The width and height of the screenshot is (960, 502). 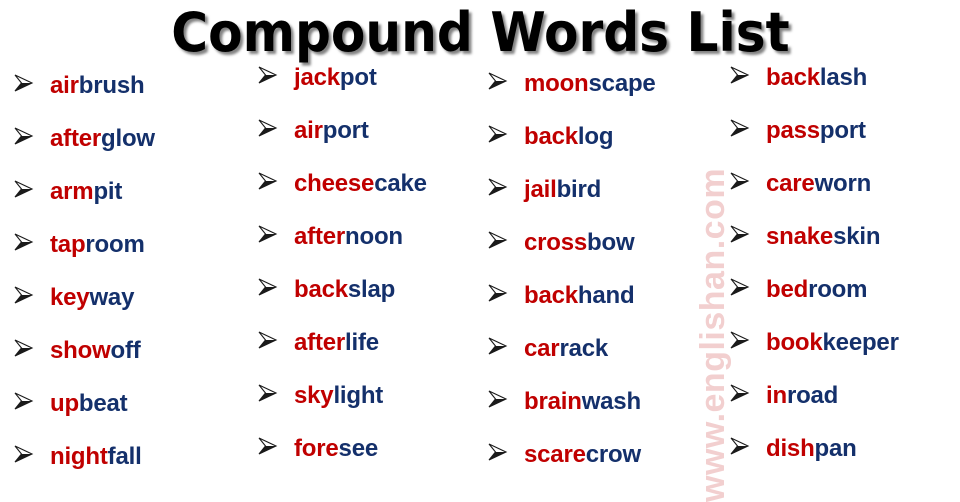 What do you see at coordinates (790, 183) in the screenshot?
I see `compound-word-first-part: care` at bounding box center [790, 183].